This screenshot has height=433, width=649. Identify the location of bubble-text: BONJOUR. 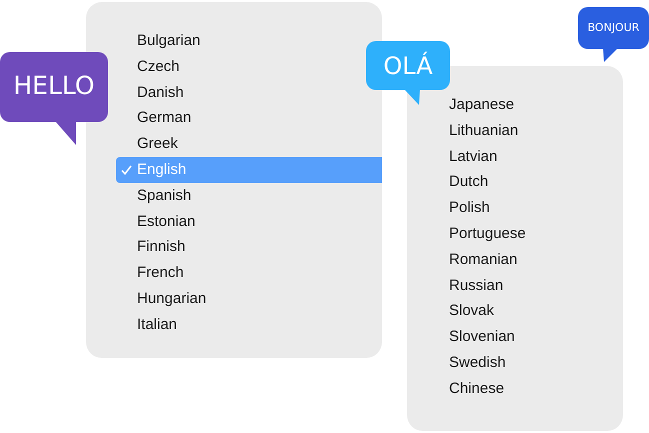
(613, 28).